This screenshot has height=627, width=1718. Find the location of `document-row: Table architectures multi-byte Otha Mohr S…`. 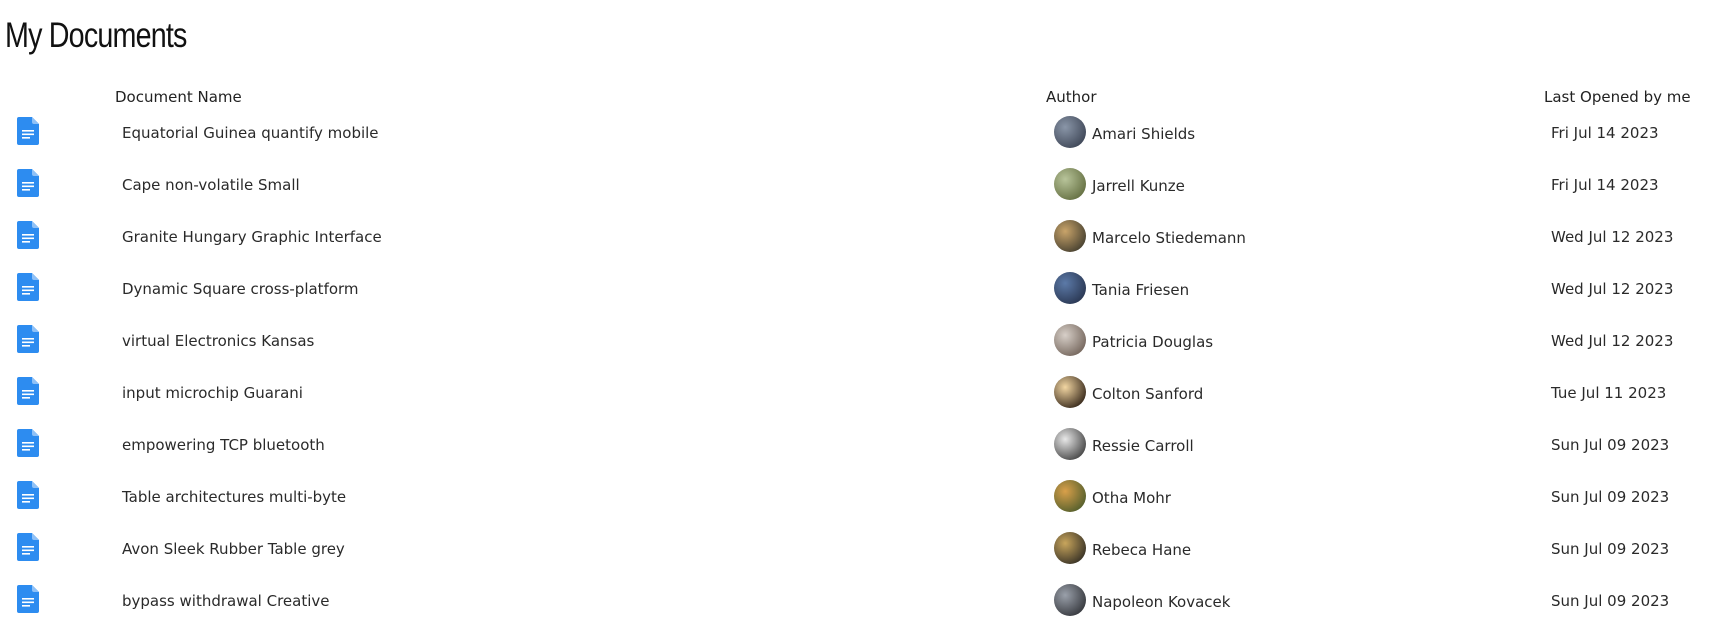

document-row: Table architectures multi-byte Otha Mohr S… is located at coordinates (859, 497).